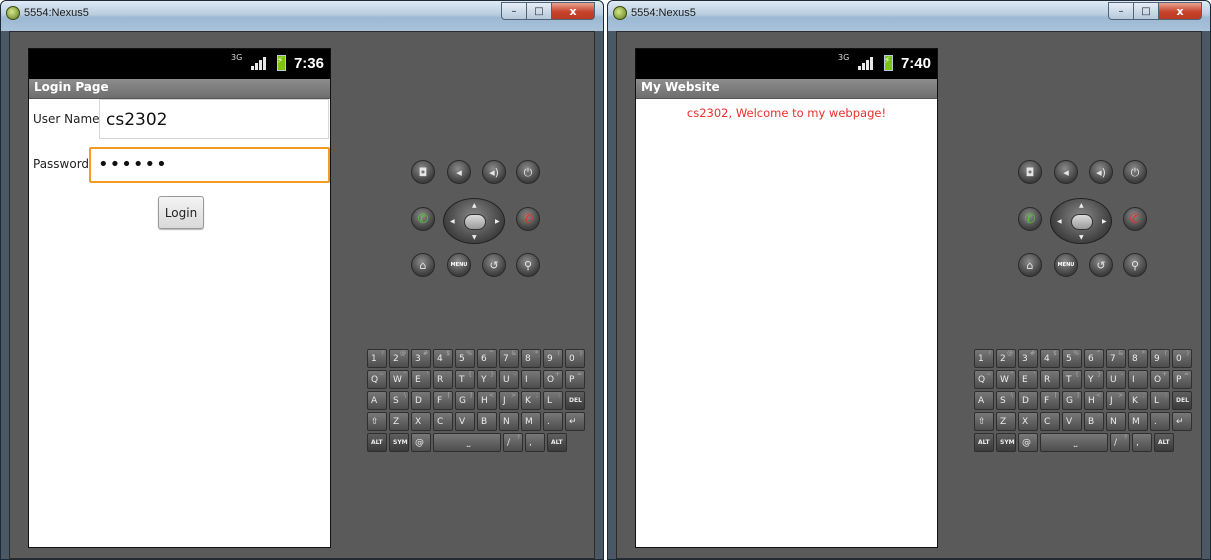 Image resolution: width=1211 pixels, height=560 pixels. Describe the element at coordinates (421, 358) in the screenshot. I see `key-3: 3 #` at that location.